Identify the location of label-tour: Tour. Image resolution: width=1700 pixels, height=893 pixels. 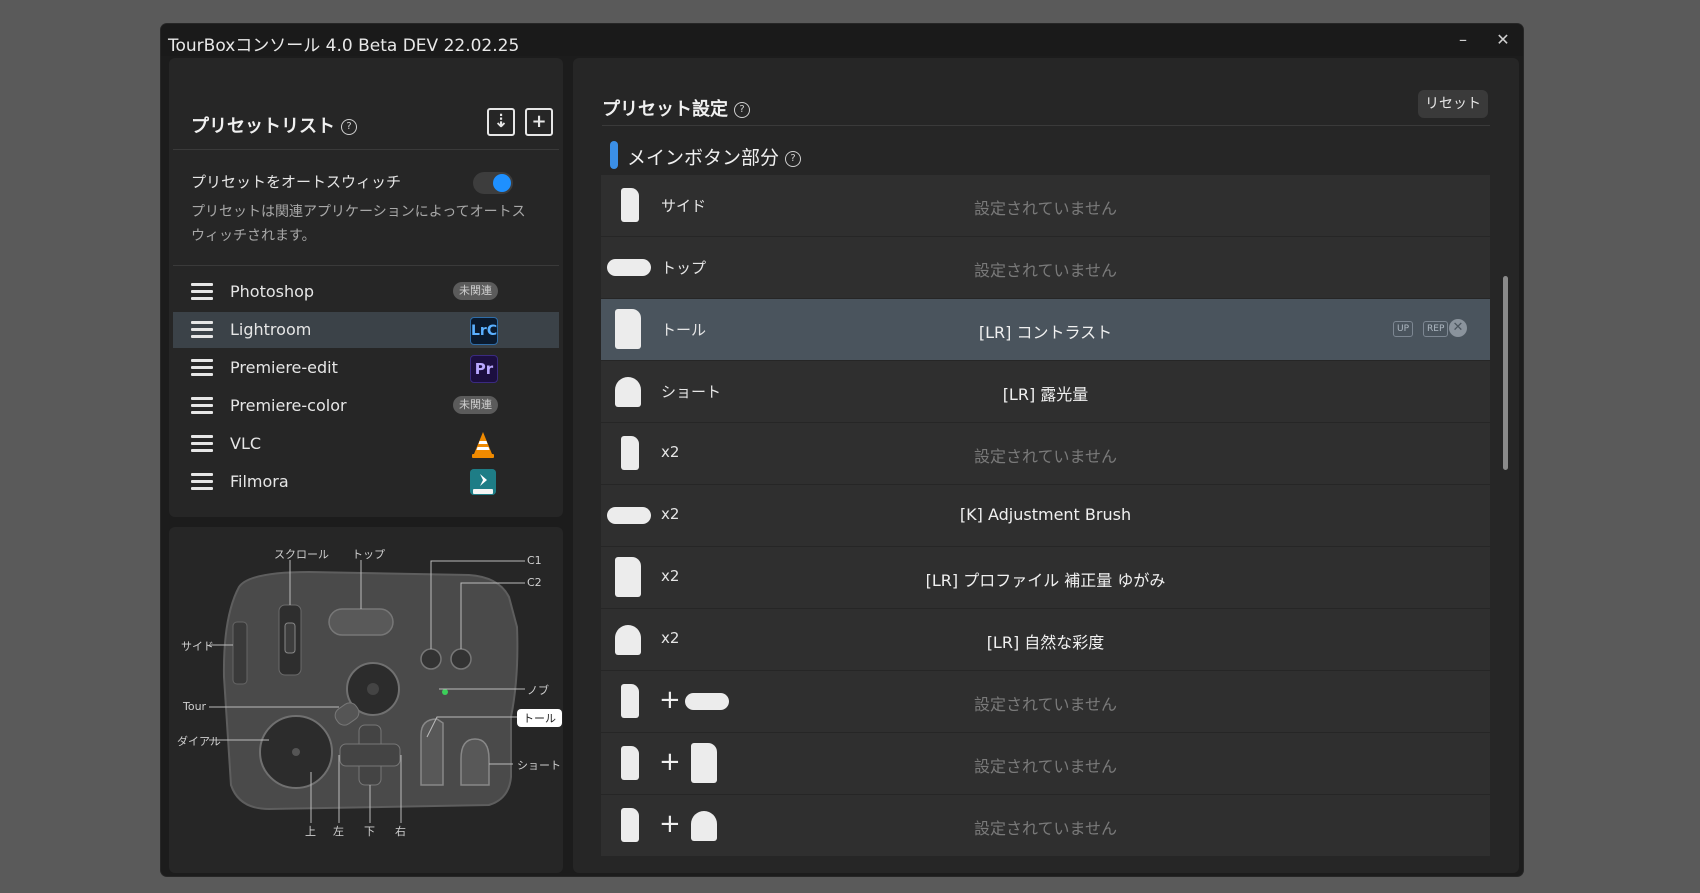
(195, 706).